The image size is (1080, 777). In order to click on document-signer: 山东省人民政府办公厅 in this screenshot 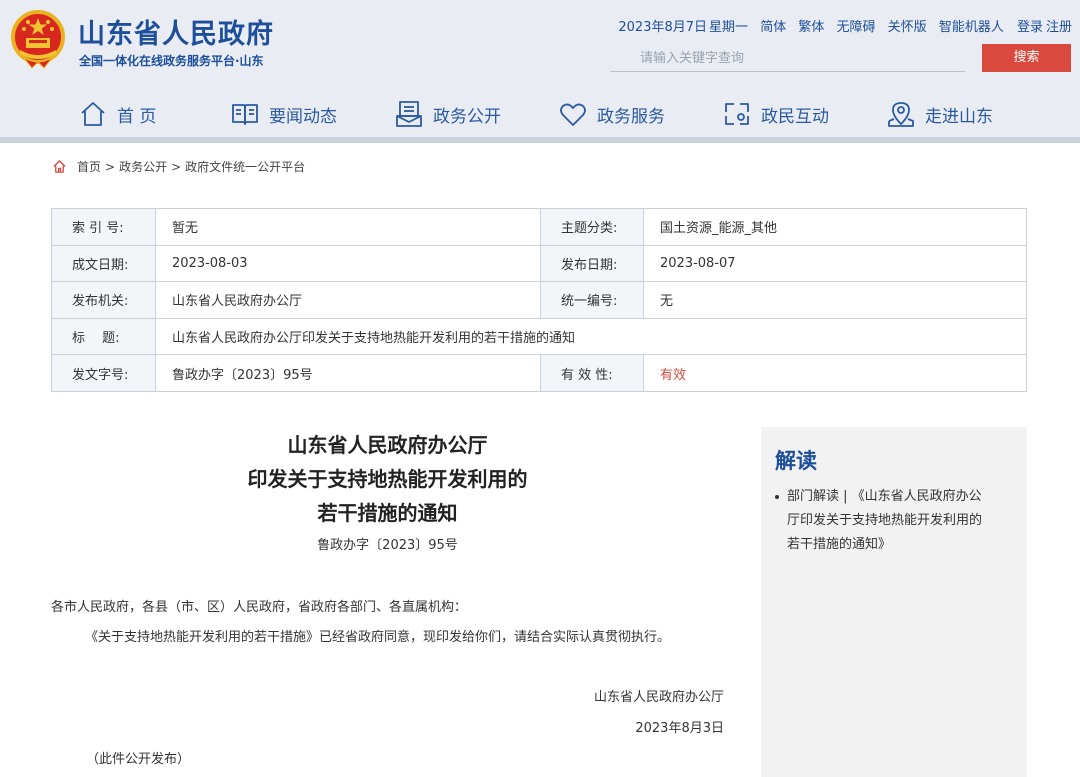, I will do `click(658, 697)`.